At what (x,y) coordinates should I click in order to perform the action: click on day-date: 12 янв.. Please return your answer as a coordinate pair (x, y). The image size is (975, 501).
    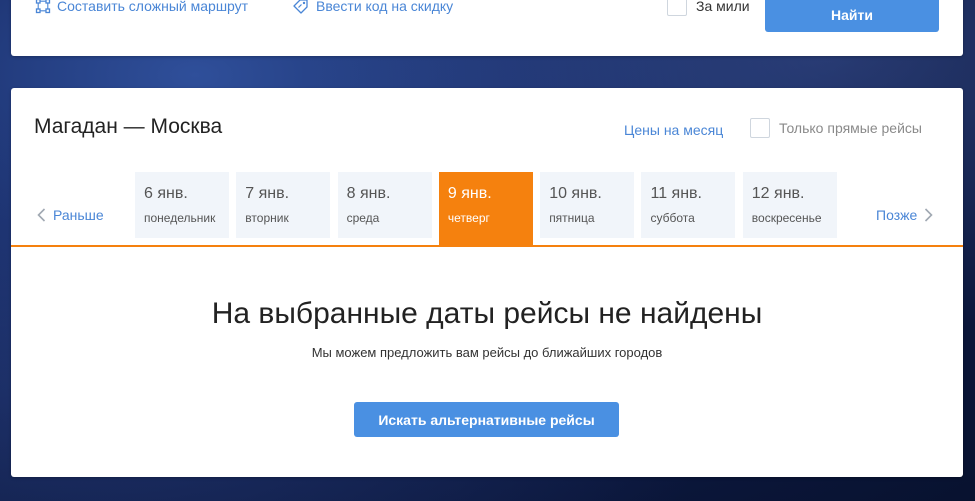
    Looking at the image, I should click on (778, 193).